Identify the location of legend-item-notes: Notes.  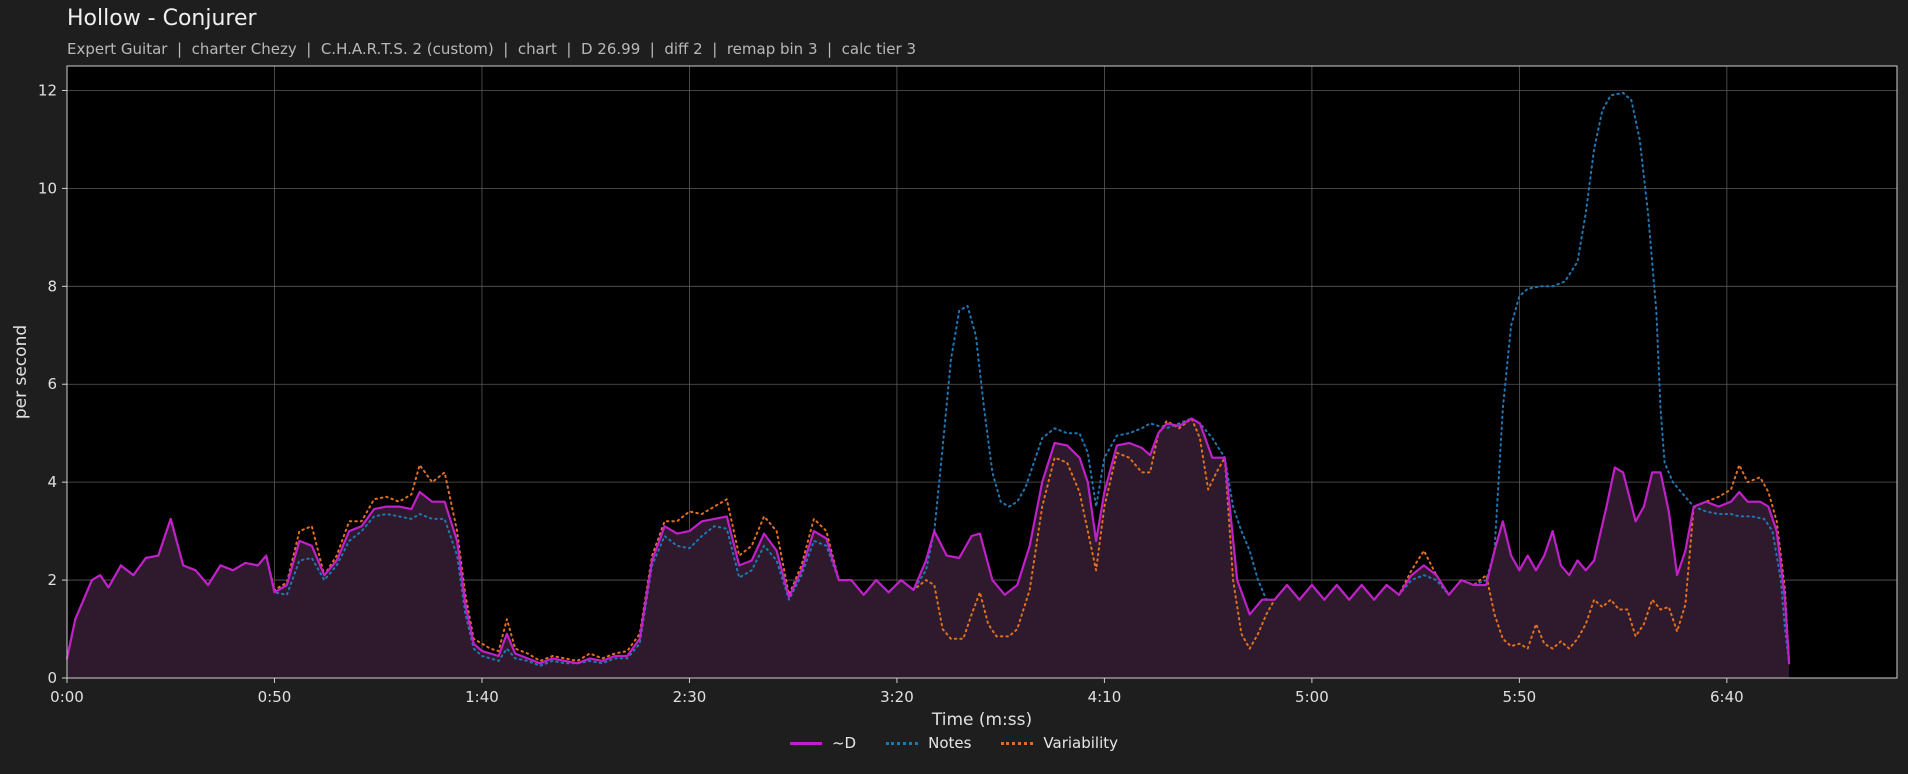
(928, 743).